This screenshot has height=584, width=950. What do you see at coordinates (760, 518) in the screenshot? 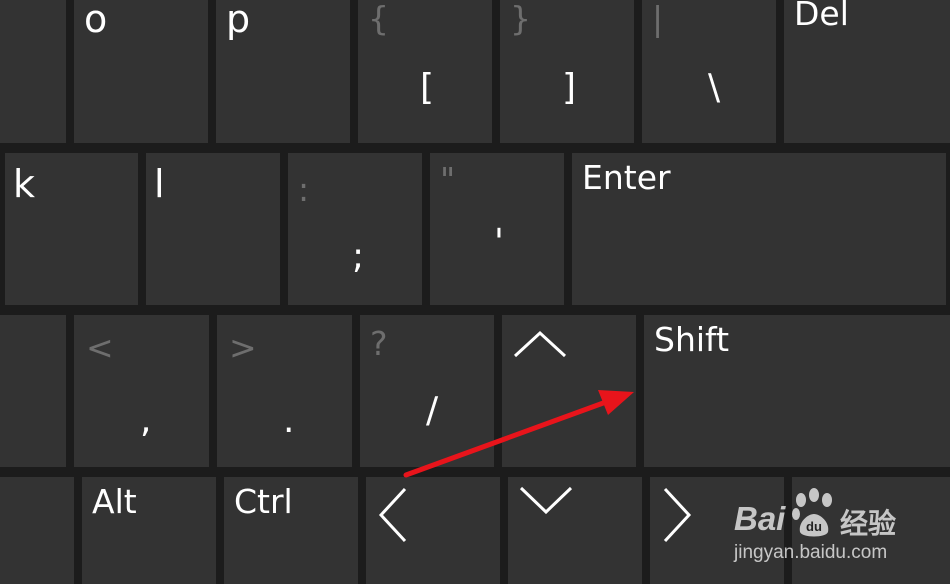
I see `watermark-brand-left: Bai` at bounding box center [760, 518].